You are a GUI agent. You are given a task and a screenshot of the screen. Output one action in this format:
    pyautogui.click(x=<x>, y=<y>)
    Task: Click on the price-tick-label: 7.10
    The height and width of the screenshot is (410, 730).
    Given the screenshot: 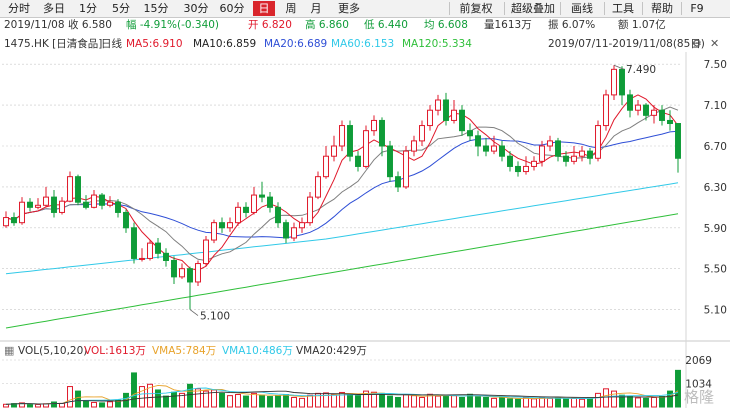 What is the action you would take?
    pyautogui.click(x=715, y=106)
    